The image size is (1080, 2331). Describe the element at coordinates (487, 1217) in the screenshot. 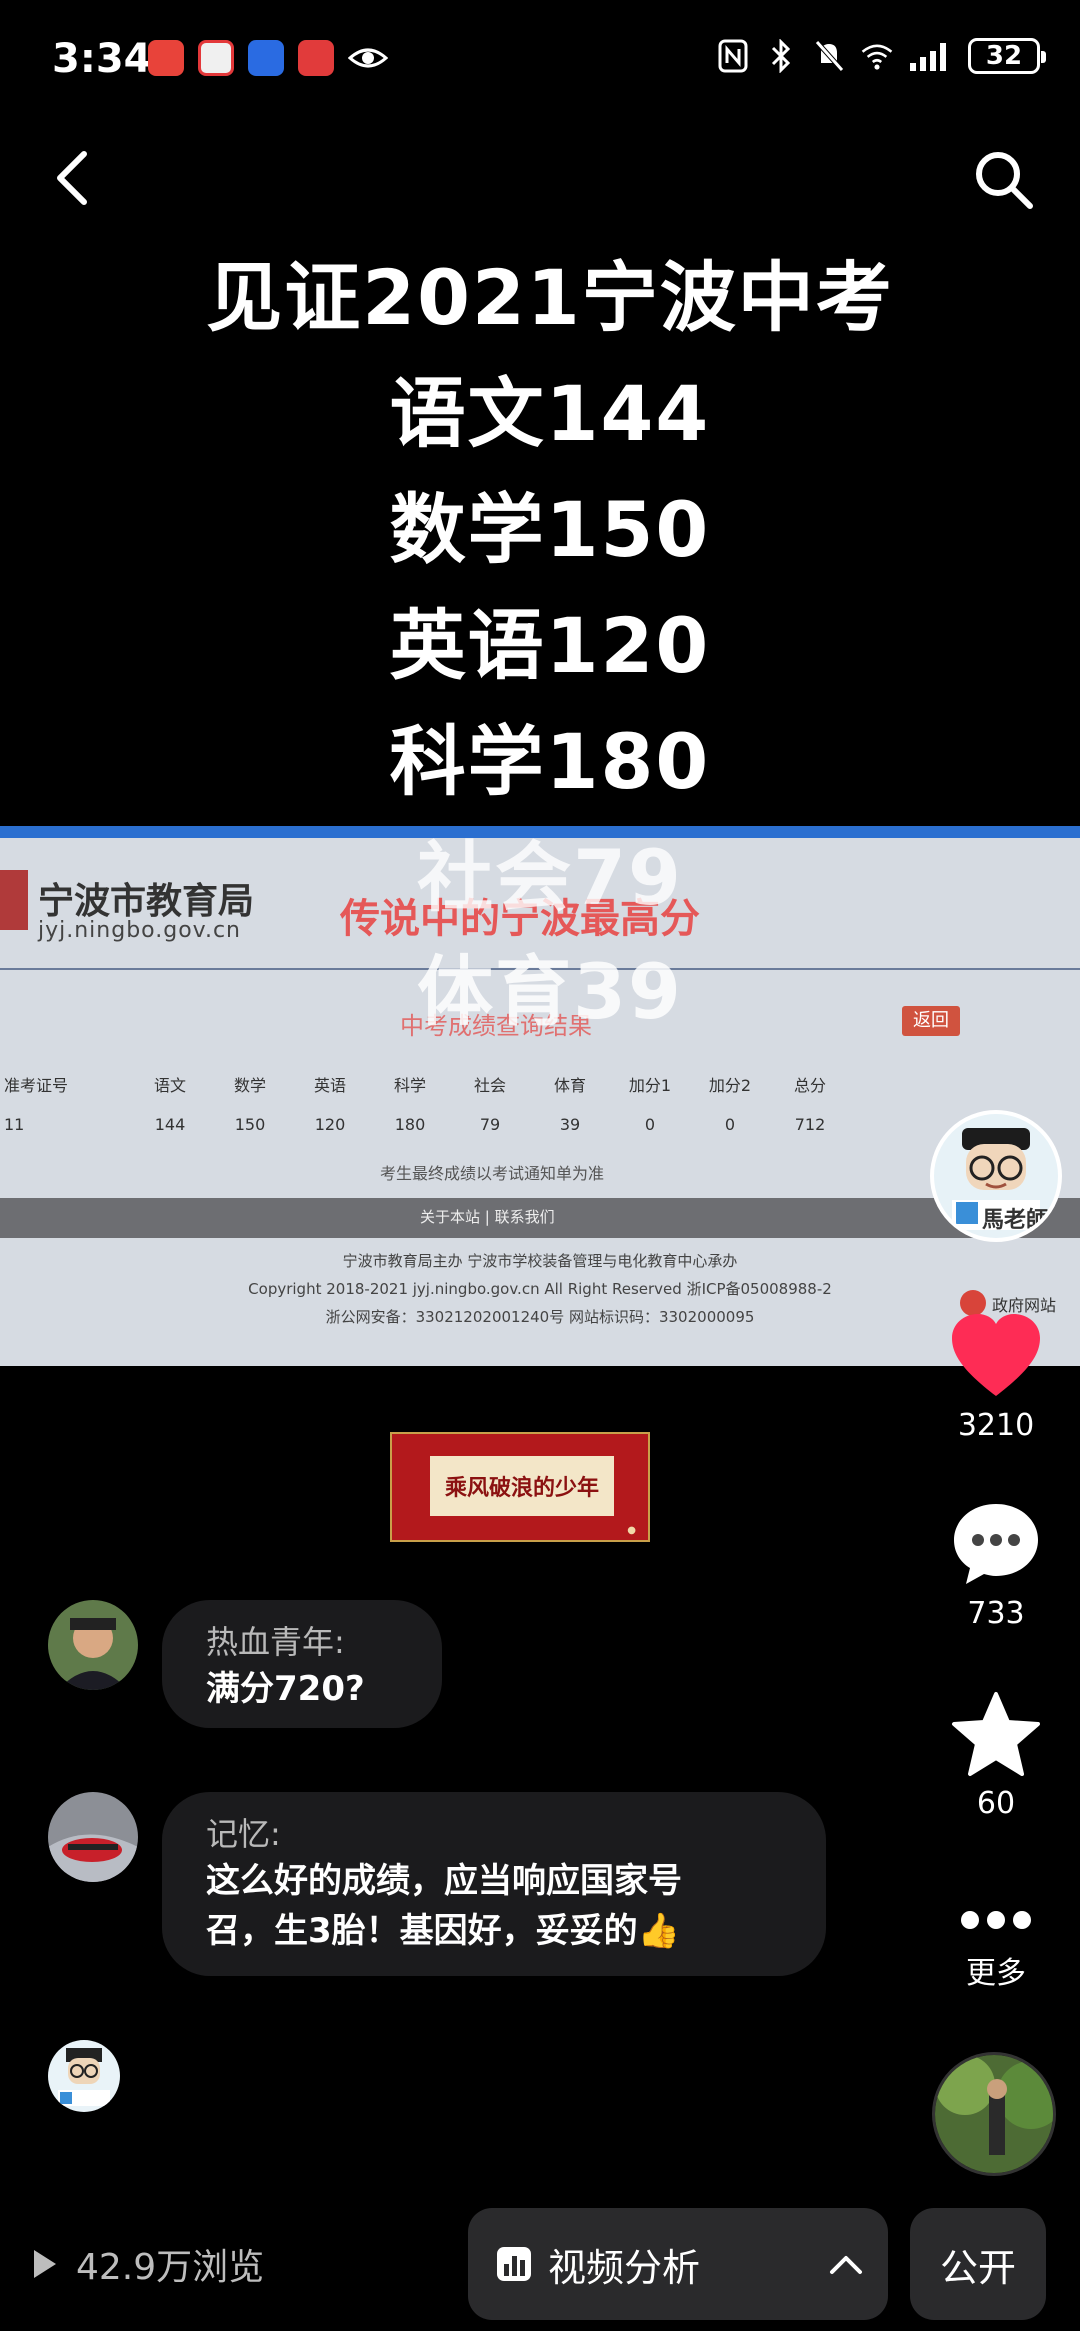

I see `footer-links: 关于本站 | 联系我们` at that location.